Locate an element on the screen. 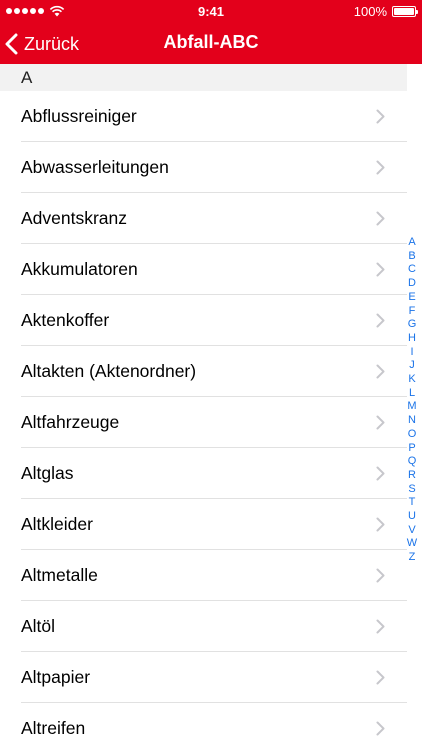  list-item: Abwasserleitungen is located at coordinates (203, 167).